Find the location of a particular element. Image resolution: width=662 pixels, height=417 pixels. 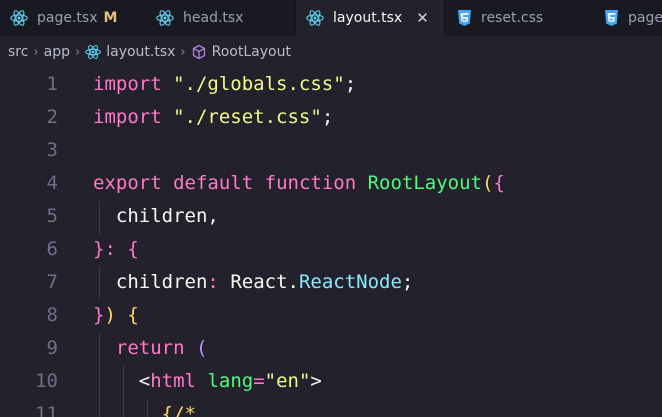

code-line: 7 children: React.ReactNode; is located at coordinates (331, 282).